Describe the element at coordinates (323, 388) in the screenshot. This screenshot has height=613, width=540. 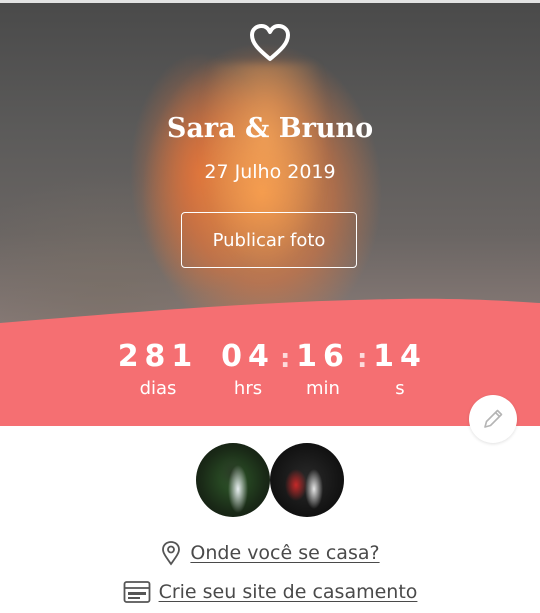
I see `minutes-label: min` at that location.